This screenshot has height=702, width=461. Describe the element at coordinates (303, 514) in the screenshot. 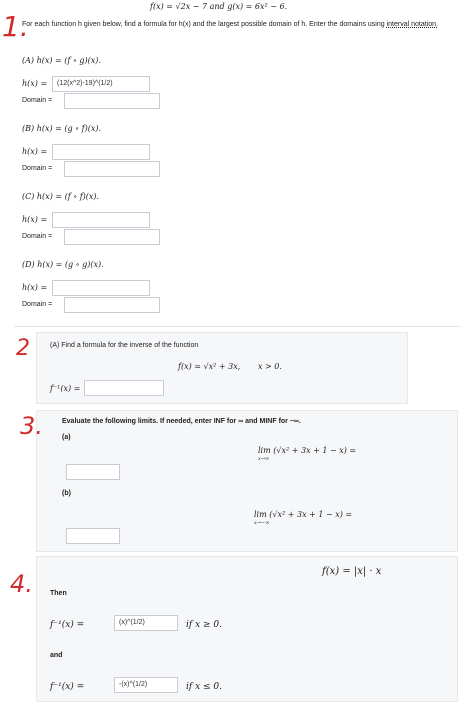

I see `limitB-expression: lim (√x² + 3x + 1 − x) =` at that location.